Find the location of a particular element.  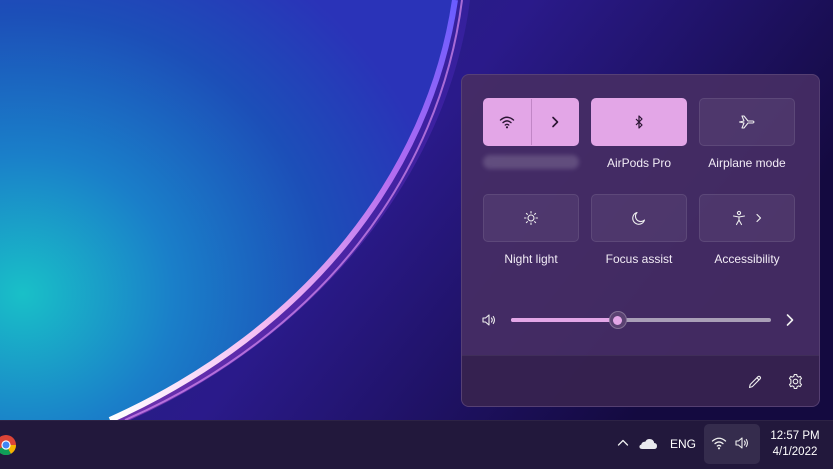

night-light-tile is located at coordinates (531, 218).